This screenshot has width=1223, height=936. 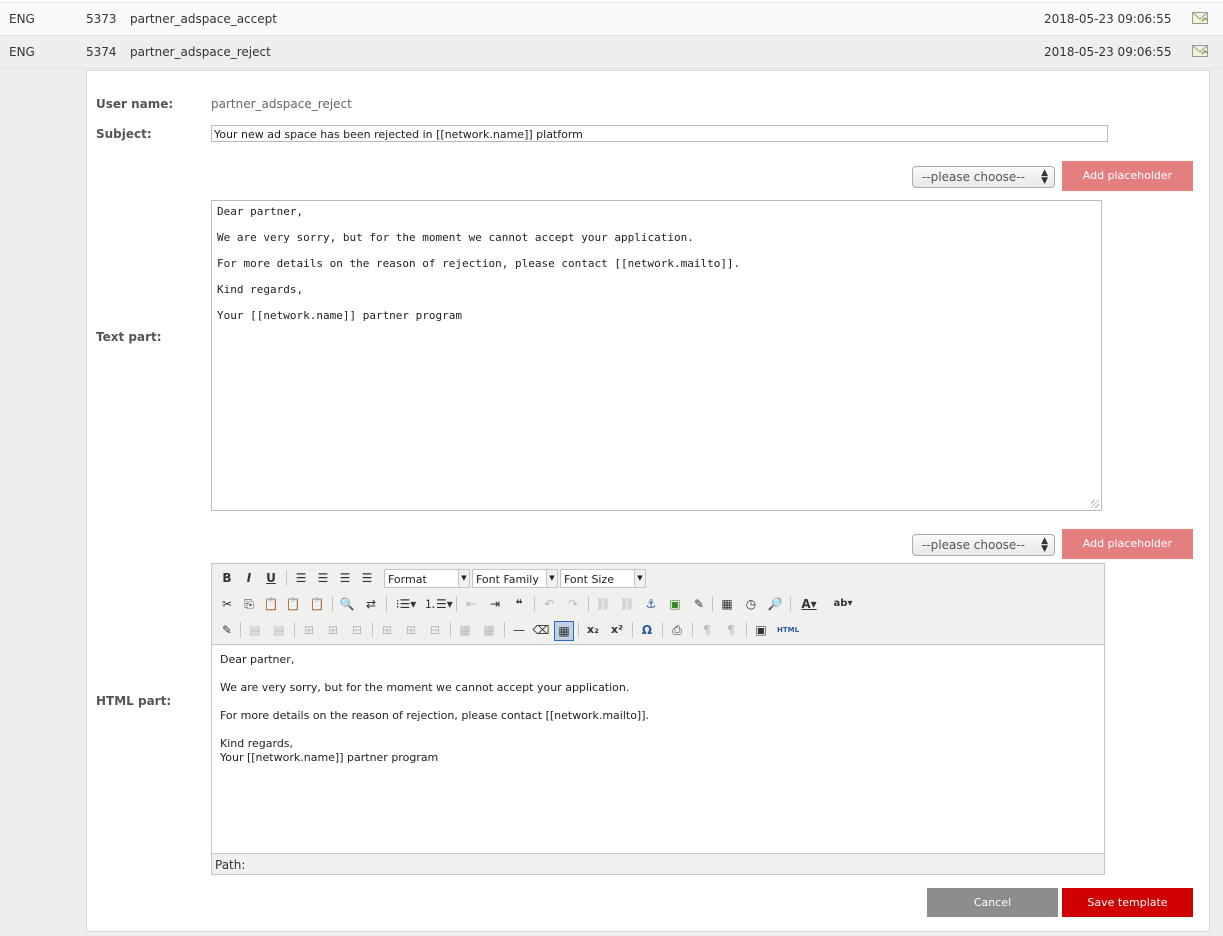 I want to click on merge-cells-icon: ▦, so click(x=489, y=630).